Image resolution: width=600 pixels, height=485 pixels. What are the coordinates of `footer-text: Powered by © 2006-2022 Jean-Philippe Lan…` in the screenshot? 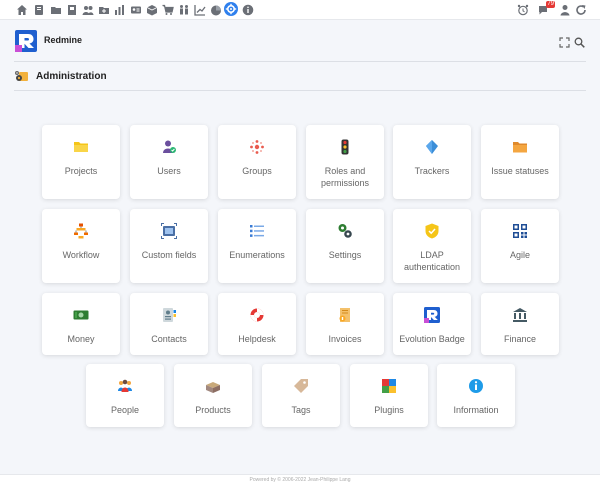 It's located at (300, 480).